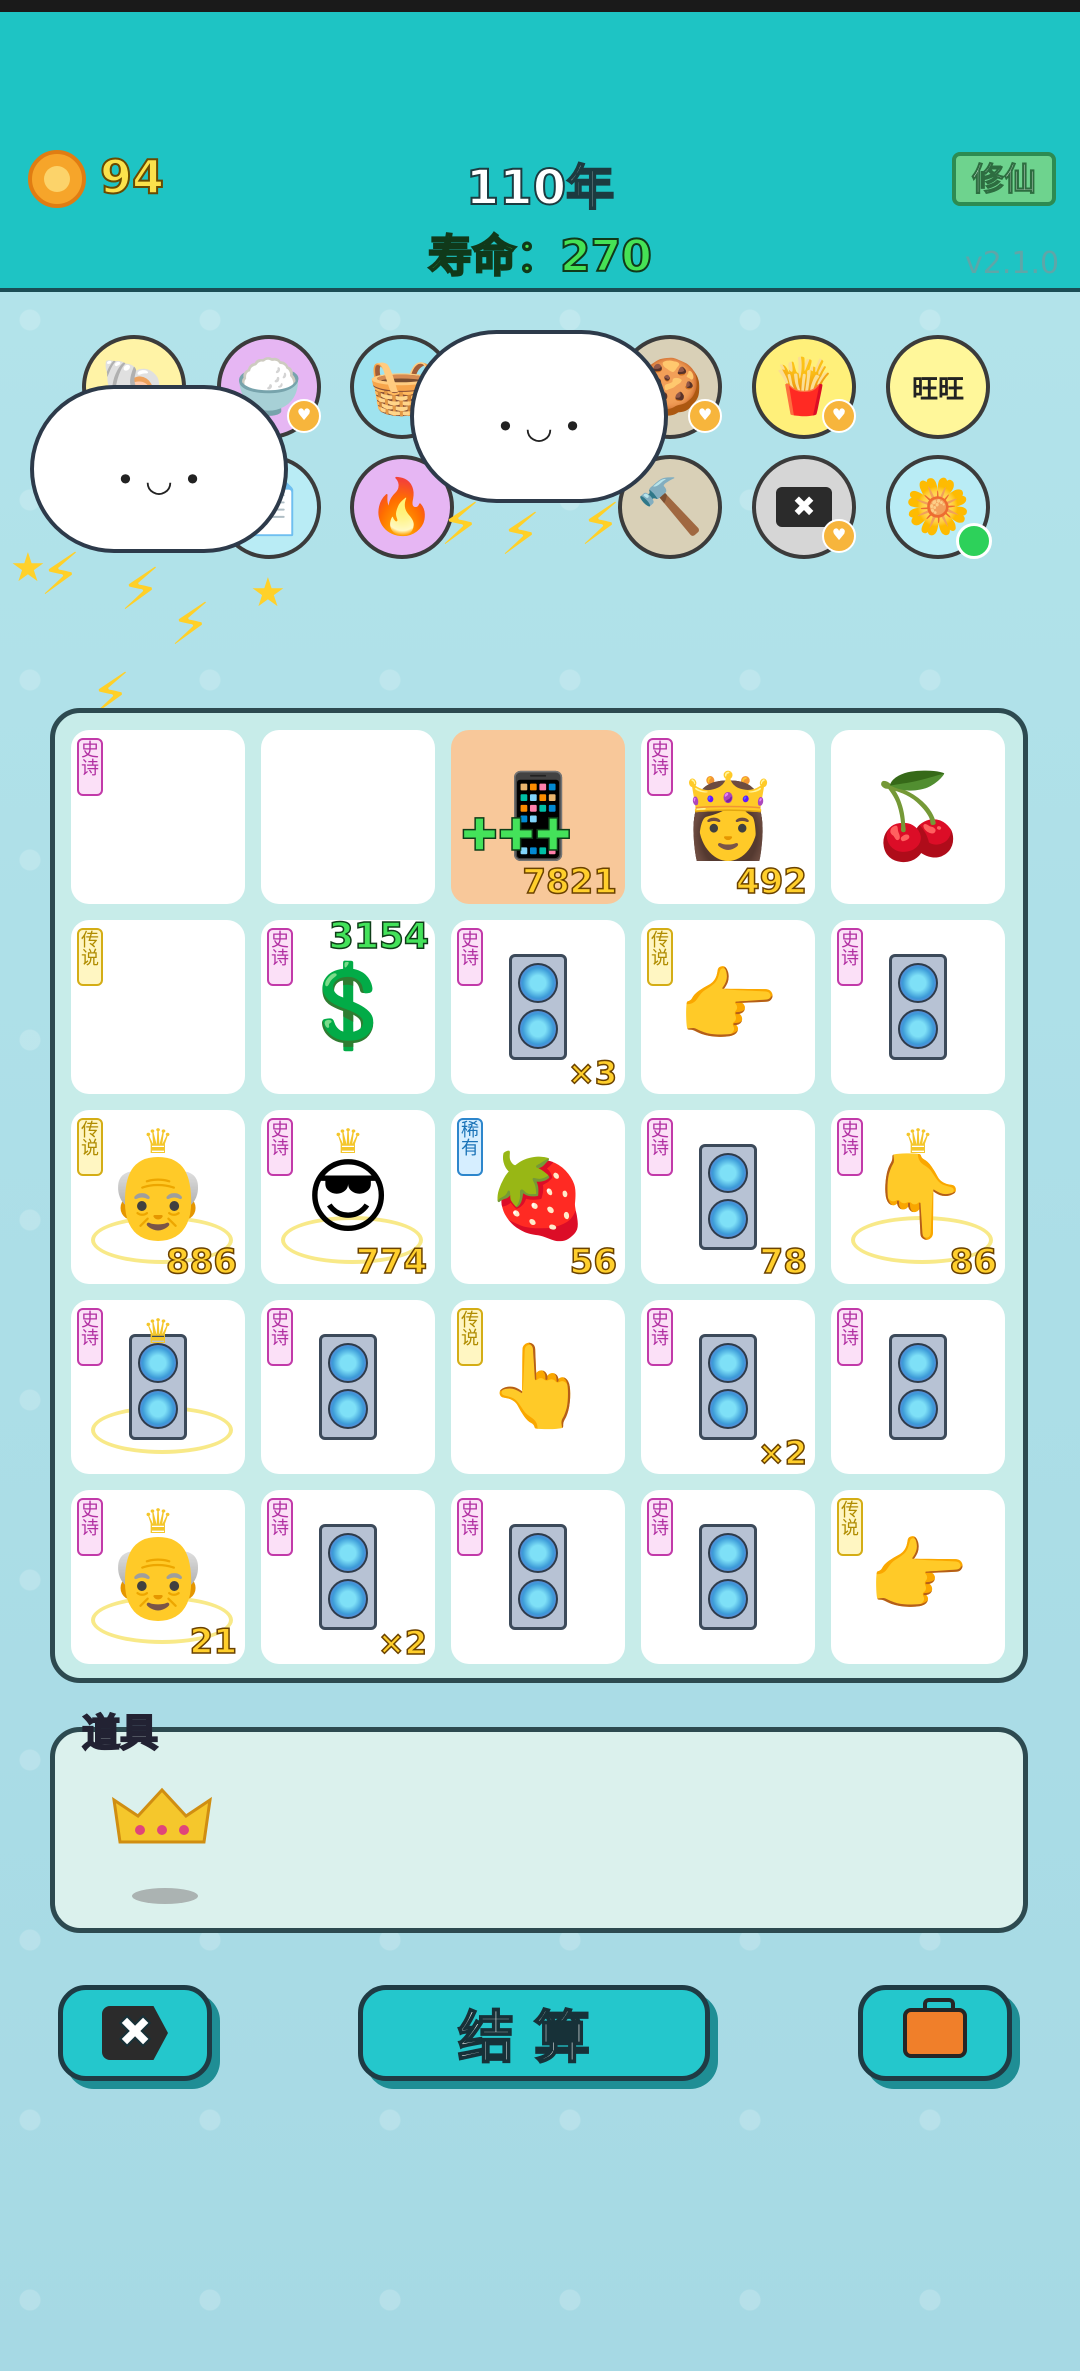 Image resolution: width=1080 pixels, height=2371 pixels. Describe the element at coordinates (540, 146) in the screenshot. I see `top-header: 94 110年 寿命：270 修仙 v2.1.0` at that location.